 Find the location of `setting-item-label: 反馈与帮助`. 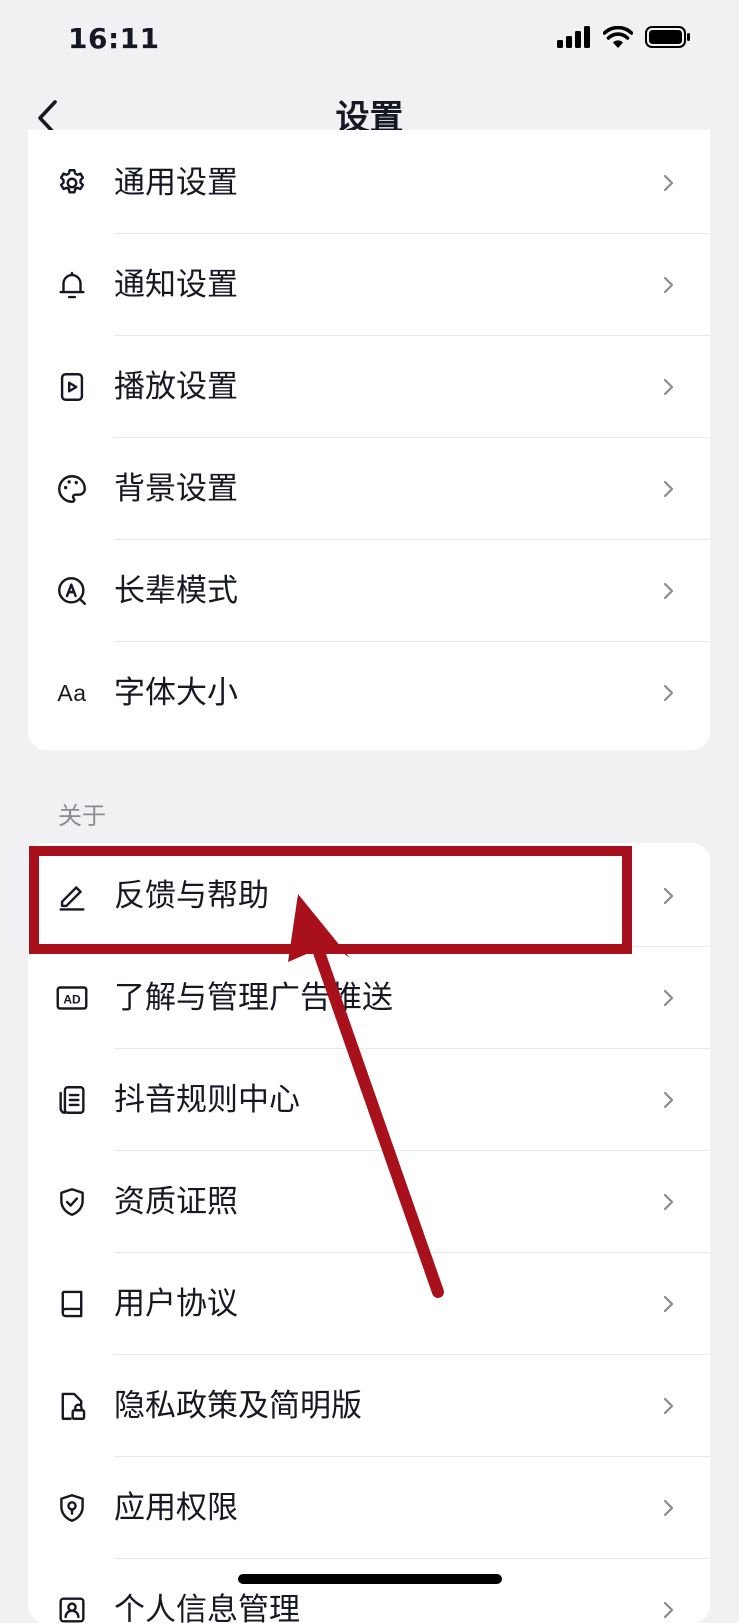

setting-item-label: 反馈与帮助 is located at coordinates (191, 896).